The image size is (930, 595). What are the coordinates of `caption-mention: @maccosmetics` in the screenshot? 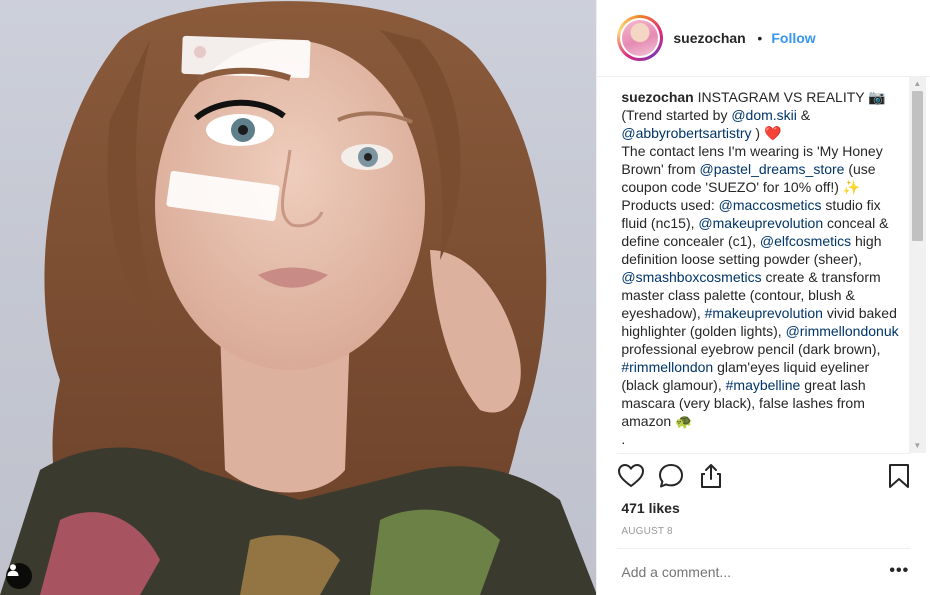 It's located at (770, 205).